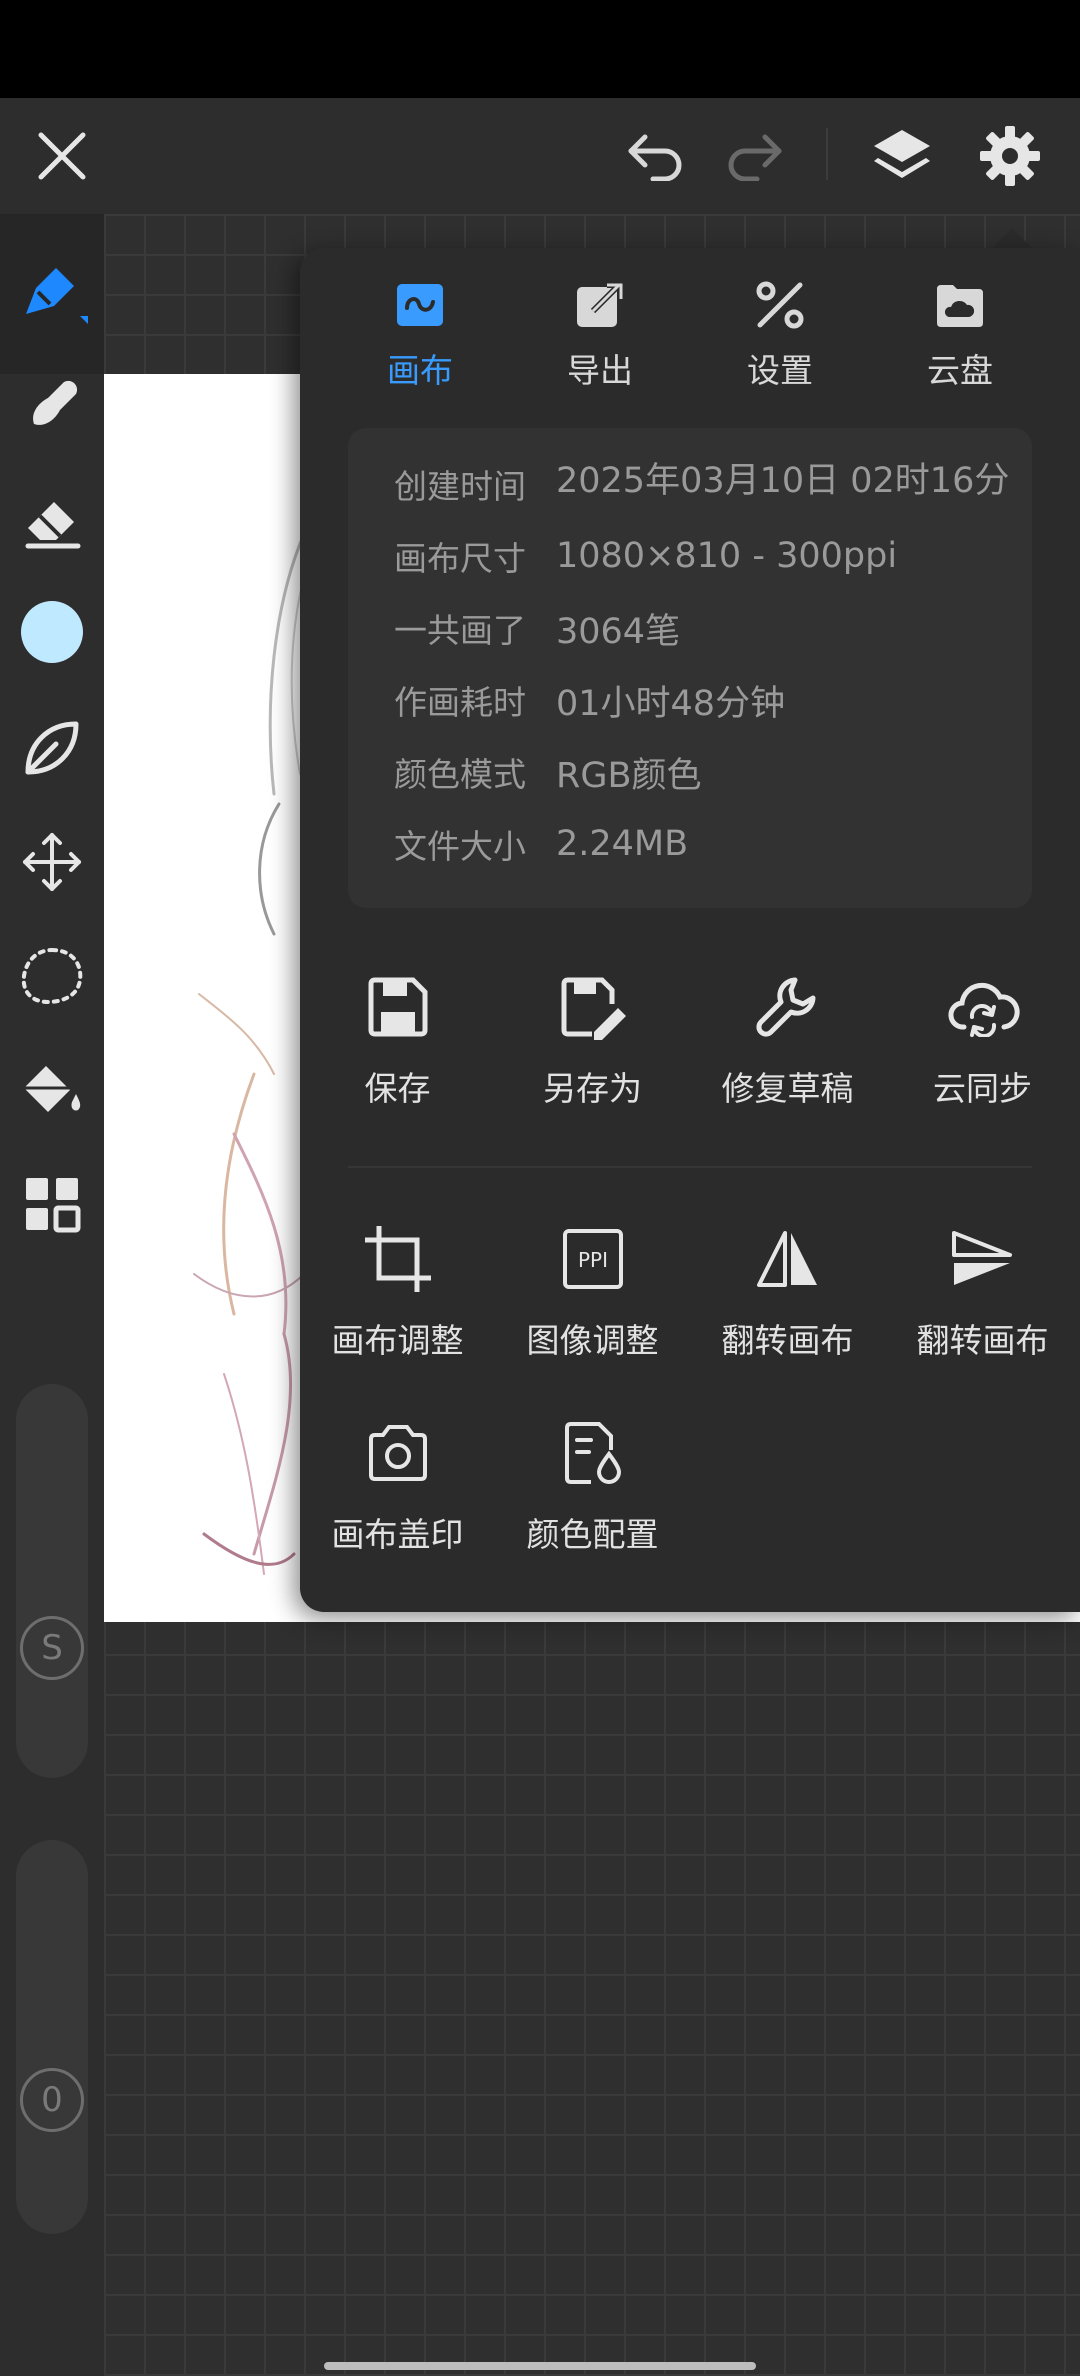 This screenshot has height=2376, width=1080. Describe the element at coordinates (593, 1008) in the screenshot. I see `save-as-icon` at that location.